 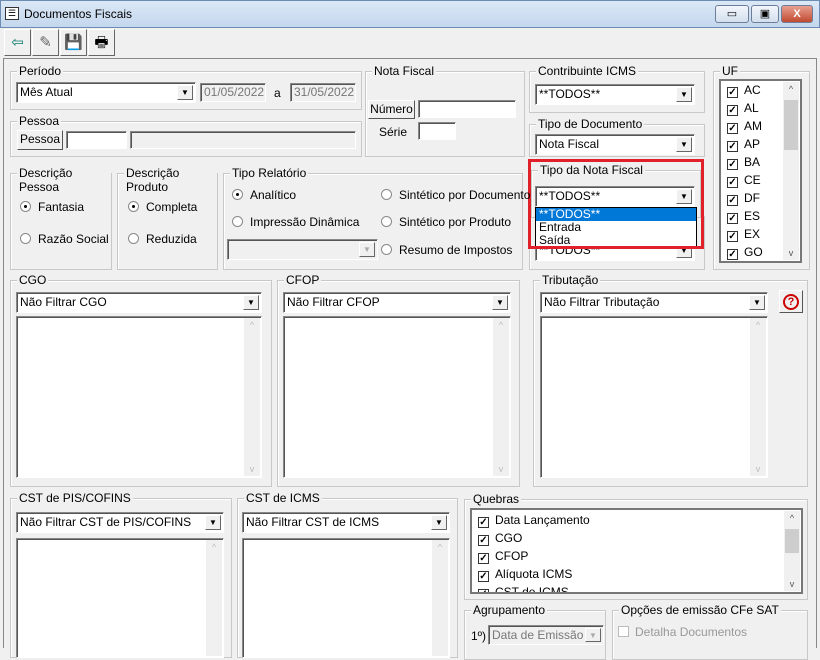 I want to click on date-from-input: 01/05/2022, so click(x=233, y=92).